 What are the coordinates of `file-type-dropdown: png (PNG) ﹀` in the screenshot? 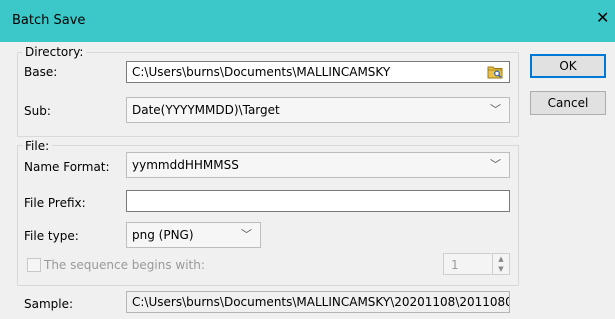 It's located at (193, 235).